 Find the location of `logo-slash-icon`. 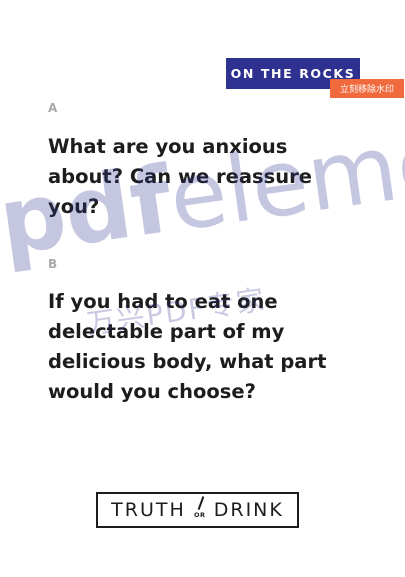

logo-slash-icon is located at coordinates (200, 503).